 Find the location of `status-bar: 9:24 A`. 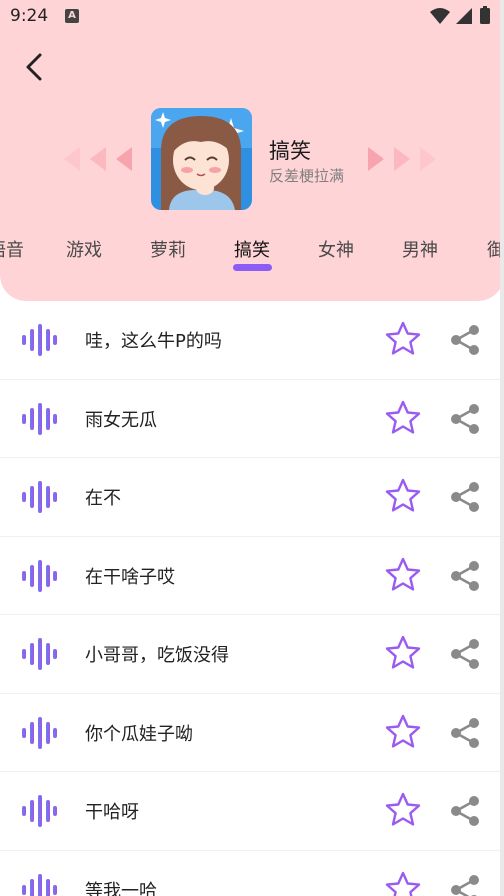

status-bar: 9:24 A is located at coordinates (252, 17).